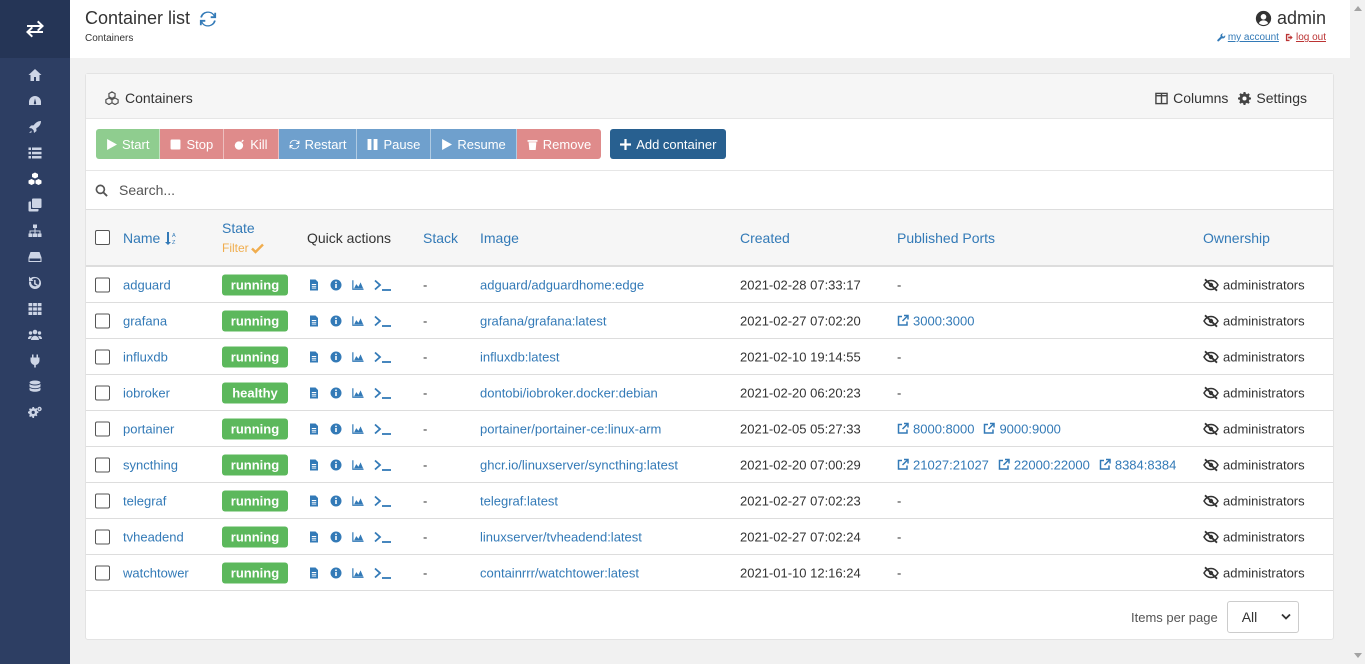 The height and width of the screenshot is (664, 1365). I want to click on container-name-link: iobroker, so click(146, 392).